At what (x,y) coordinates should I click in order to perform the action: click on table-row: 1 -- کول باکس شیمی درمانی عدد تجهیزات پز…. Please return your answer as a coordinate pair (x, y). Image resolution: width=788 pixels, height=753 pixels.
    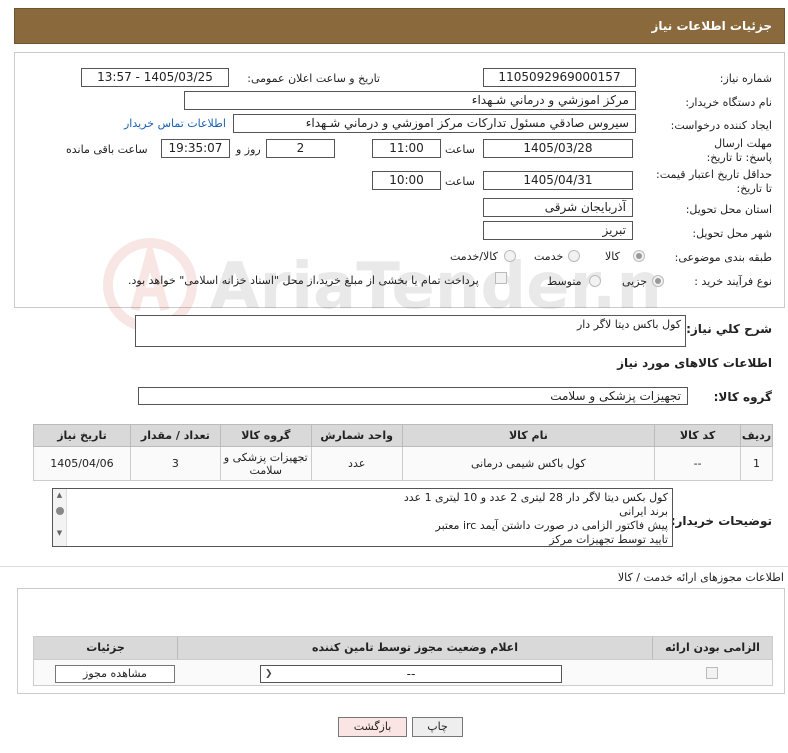
    Looking at the image, I should click on (403, 463).